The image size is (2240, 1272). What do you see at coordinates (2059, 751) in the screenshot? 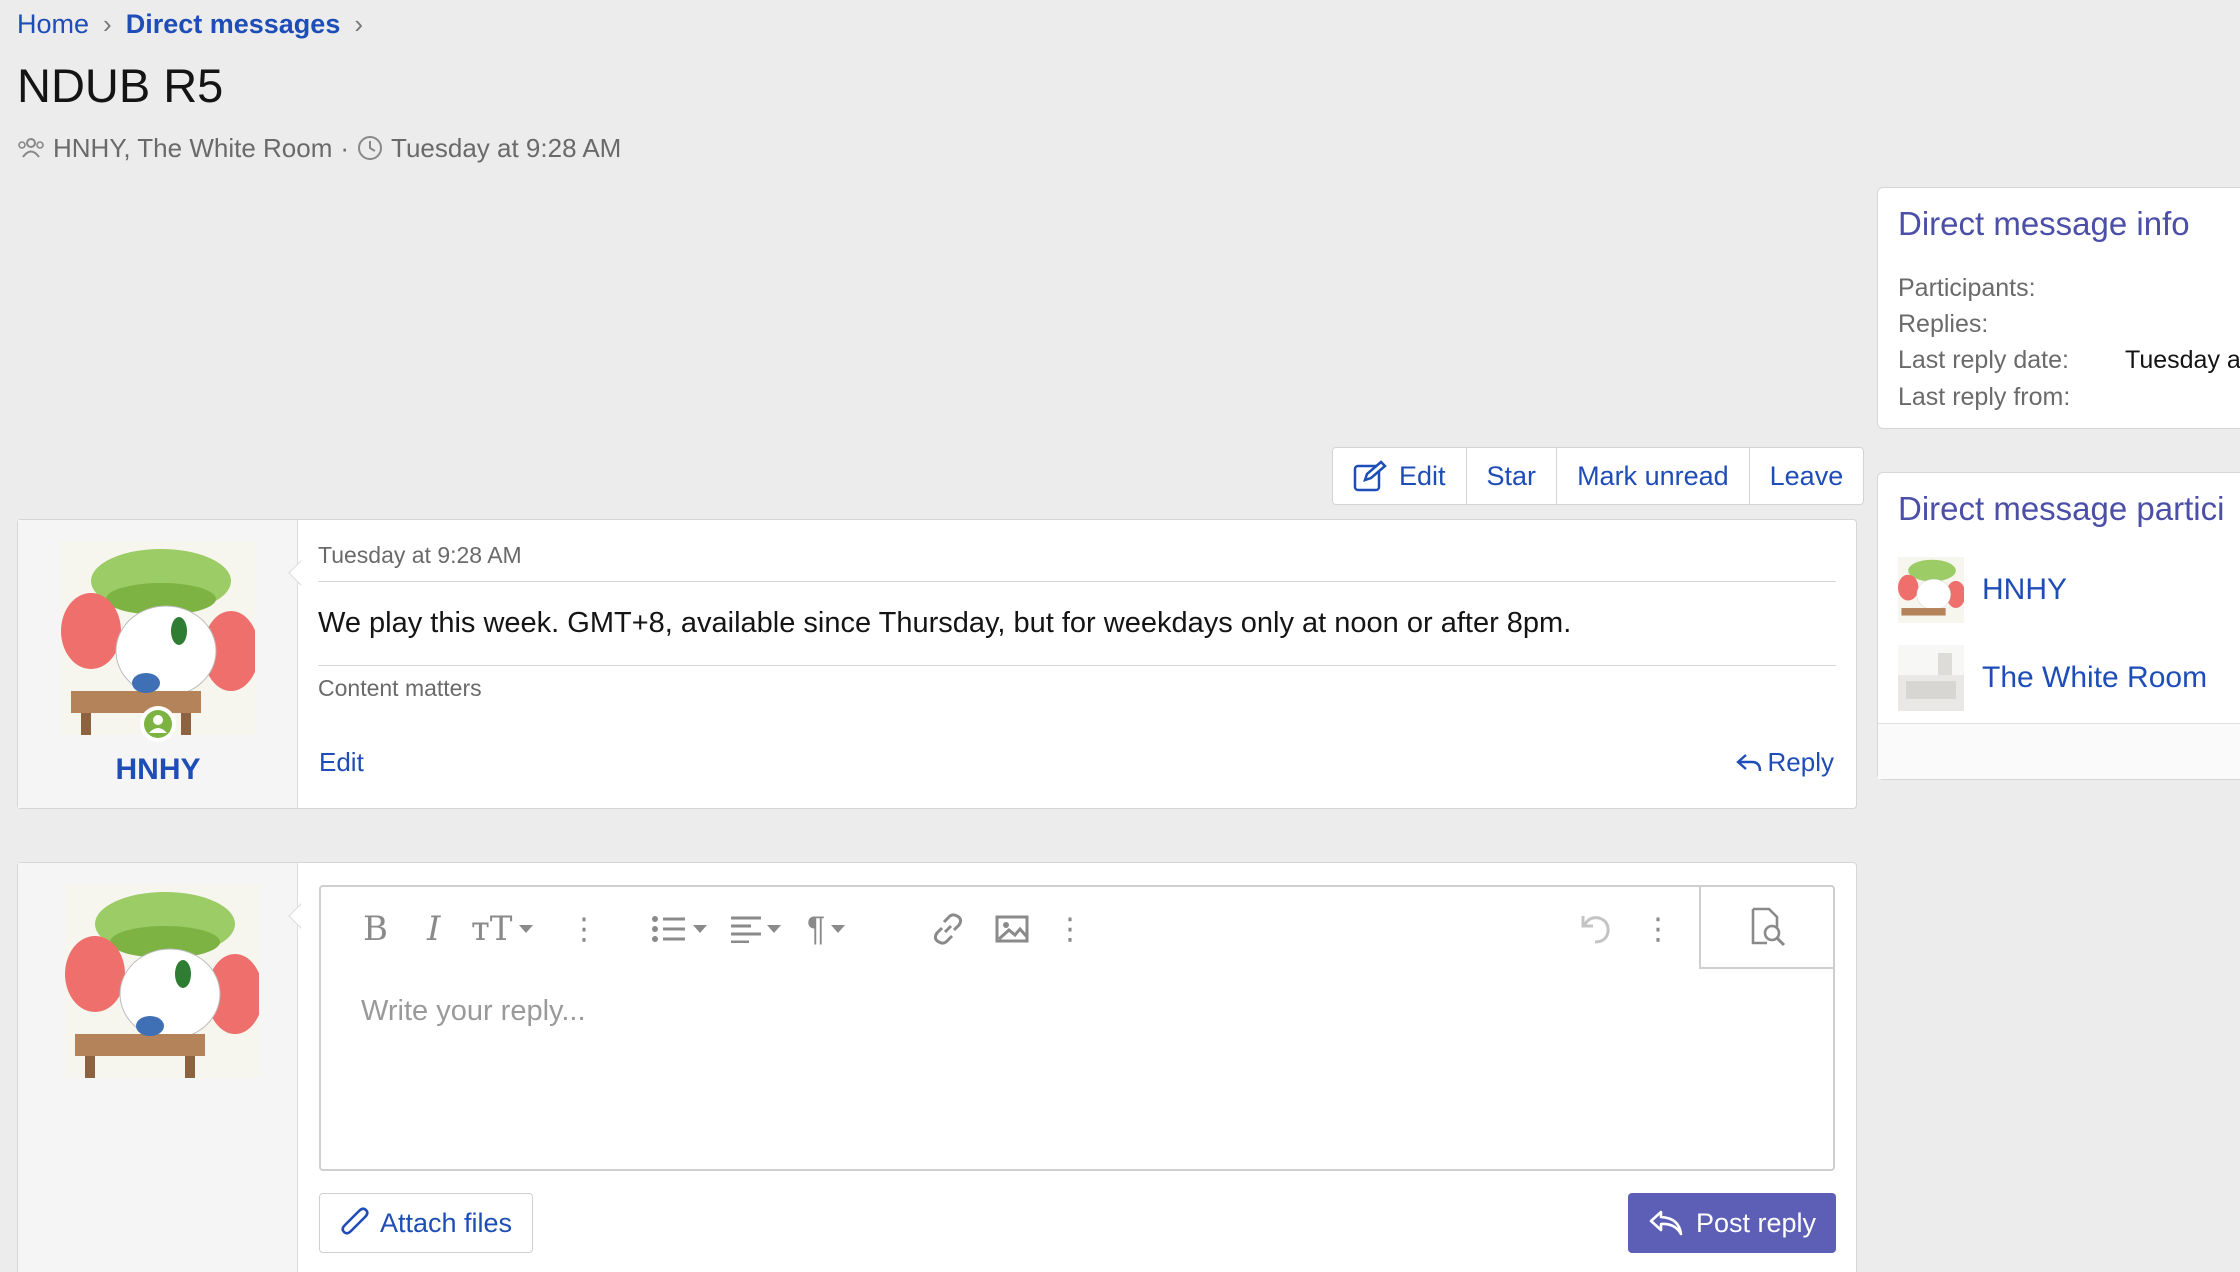
I see `participants-footer` at bounding box center [2059, 751].